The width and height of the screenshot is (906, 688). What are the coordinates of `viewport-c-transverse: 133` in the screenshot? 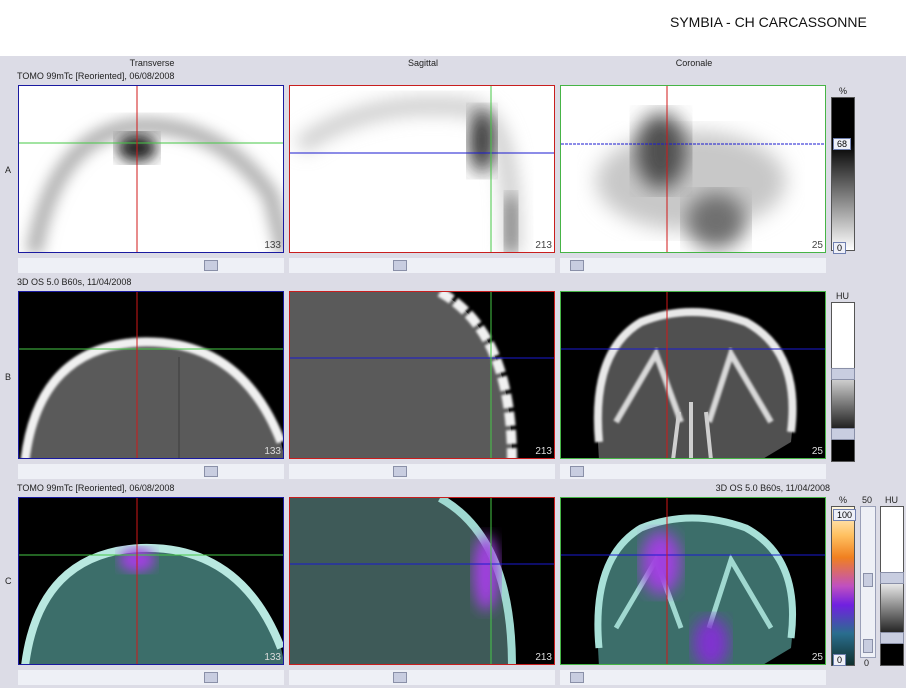 It's located at (151, 581).